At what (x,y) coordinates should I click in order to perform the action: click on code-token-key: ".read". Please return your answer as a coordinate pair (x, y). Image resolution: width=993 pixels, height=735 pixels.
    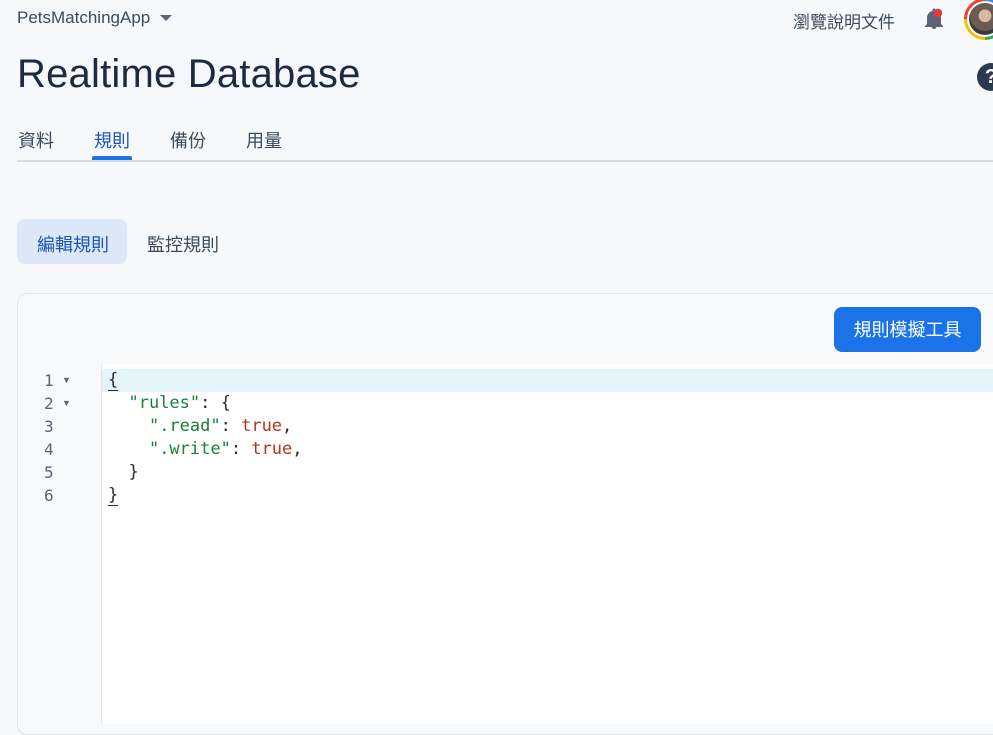
    Looking at the image, I should click on (184, 426).